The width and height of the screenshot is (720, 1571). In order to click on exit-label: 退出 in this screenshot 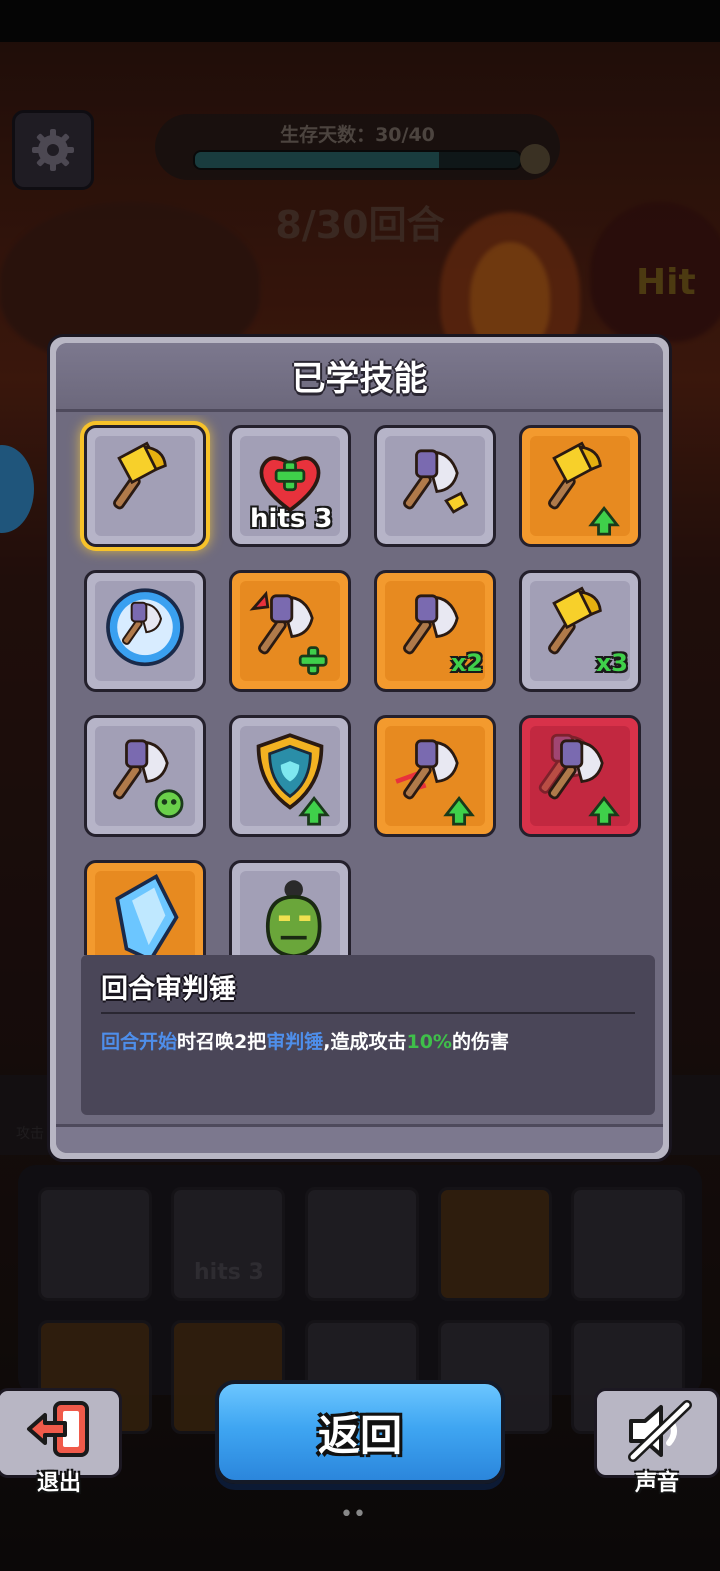, I will do `click(58, 1483)`.